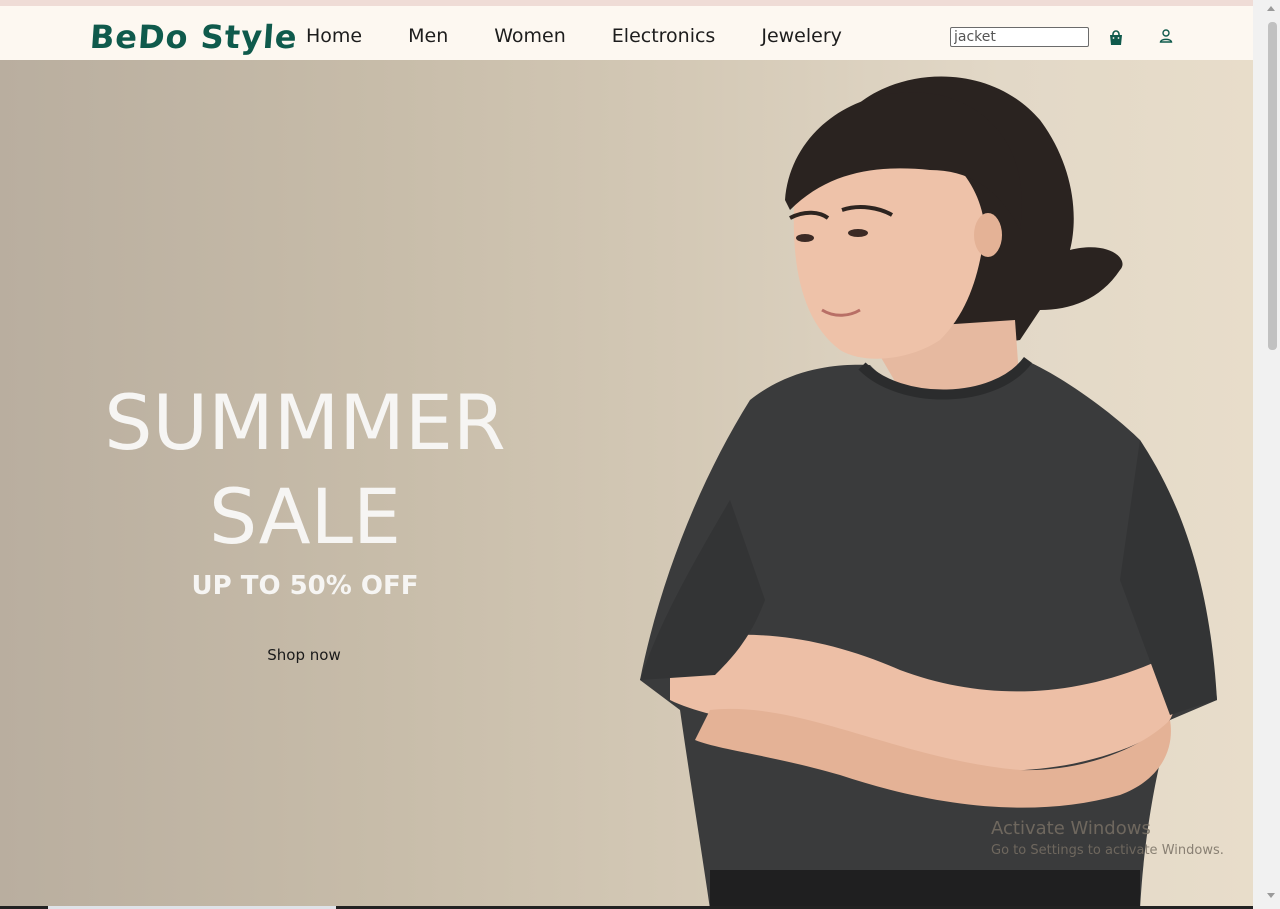 The width and height of the screenshot is (1280, 909). Describe the element at coordinates (305, 422) in the screenshot. I see `hero-title-line1: SUMMMER` at that location.